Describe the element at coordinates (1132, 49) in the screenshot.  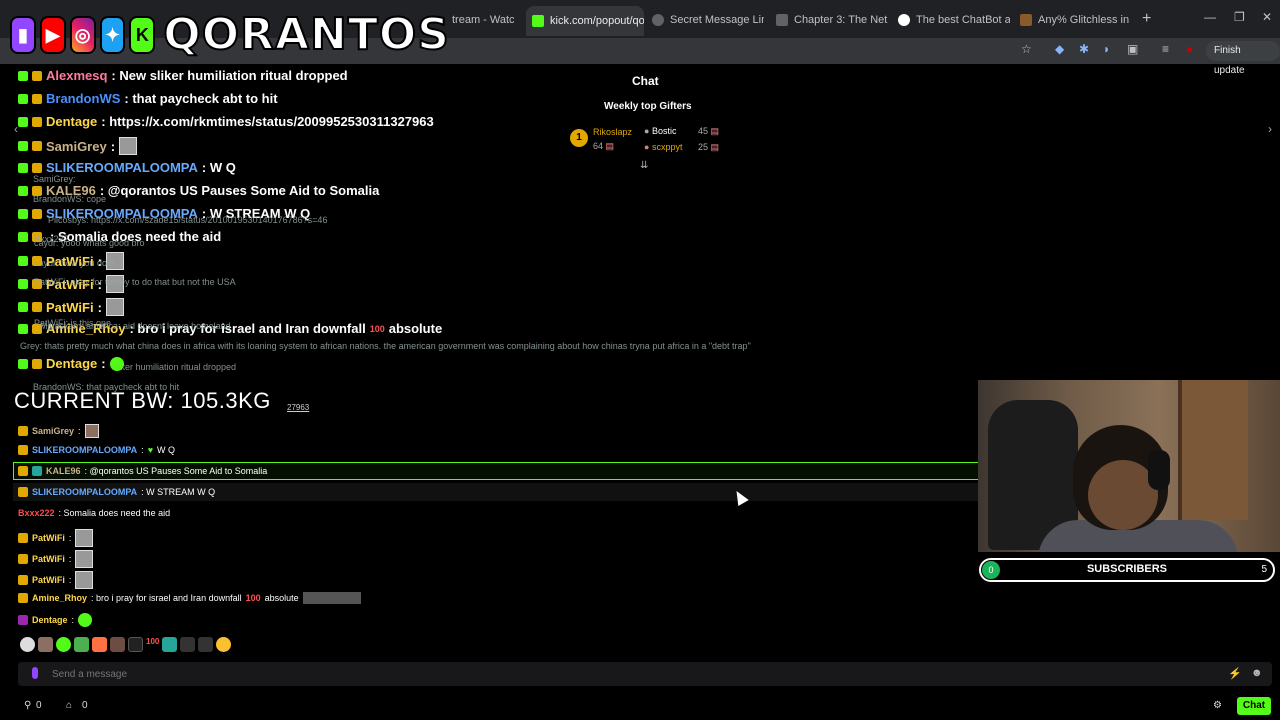
I see `extensions-puzzle-icon: ▣` at that location.